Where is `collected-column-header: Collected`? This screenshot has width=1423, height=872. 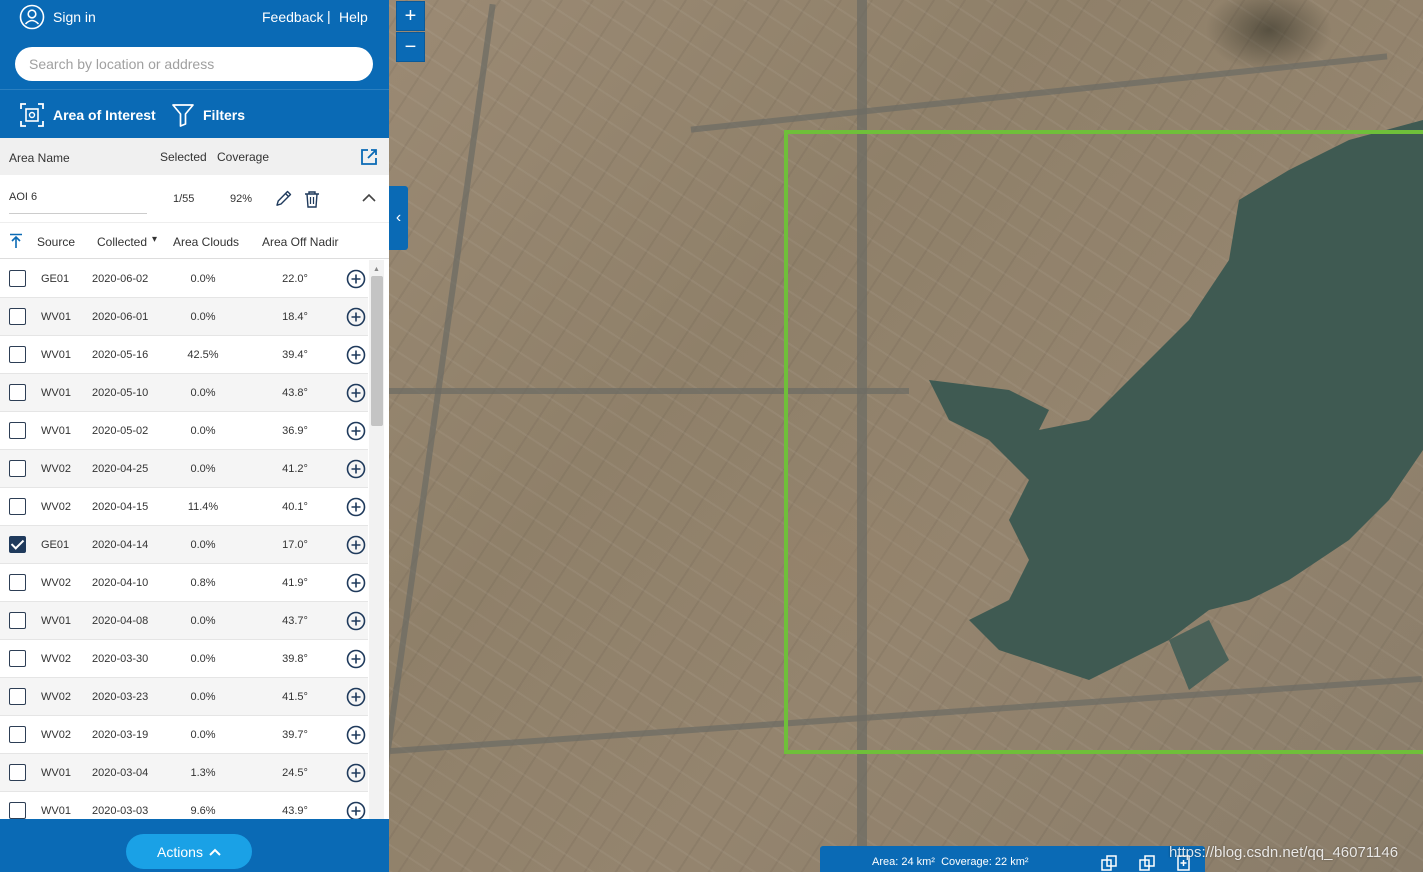 collected-column-header: Collected is located at coordinates (122, 242).